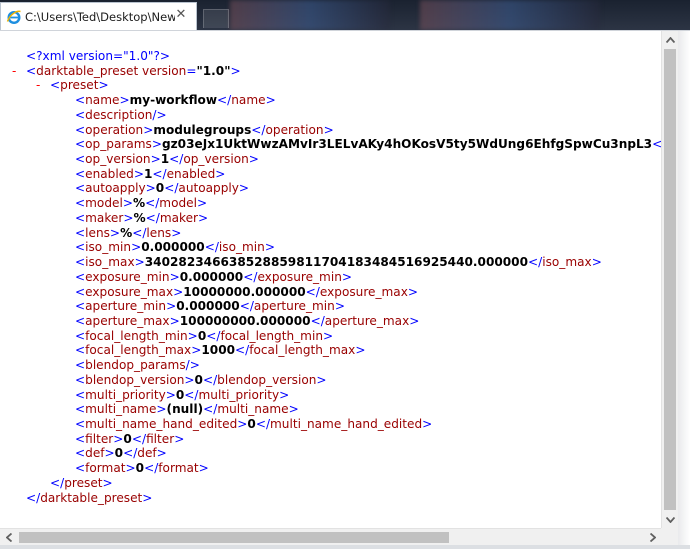 The width and height of the screenshot is (690, 549). What do you see at coordinates (14, 17) in the screenshot?
I see `ie-page-icon` at bounding box center [14, 17].